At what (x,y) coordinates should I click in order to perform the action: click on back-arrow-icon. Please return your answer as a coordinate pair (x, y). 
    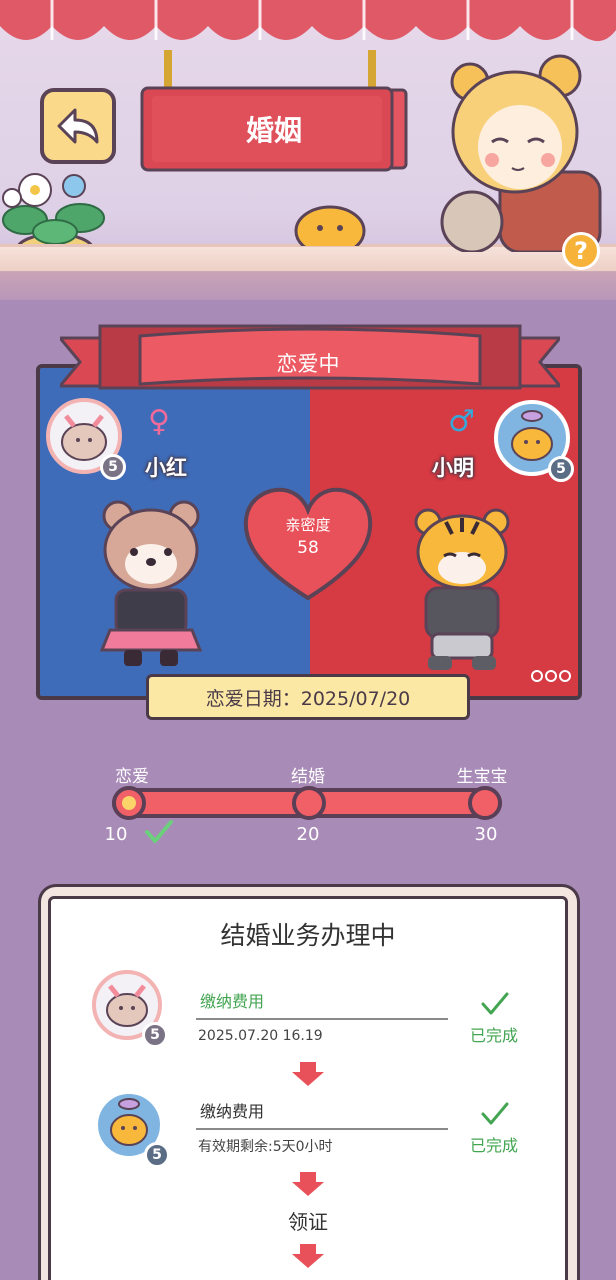
    Looking at the image, I should click on (78, 126).